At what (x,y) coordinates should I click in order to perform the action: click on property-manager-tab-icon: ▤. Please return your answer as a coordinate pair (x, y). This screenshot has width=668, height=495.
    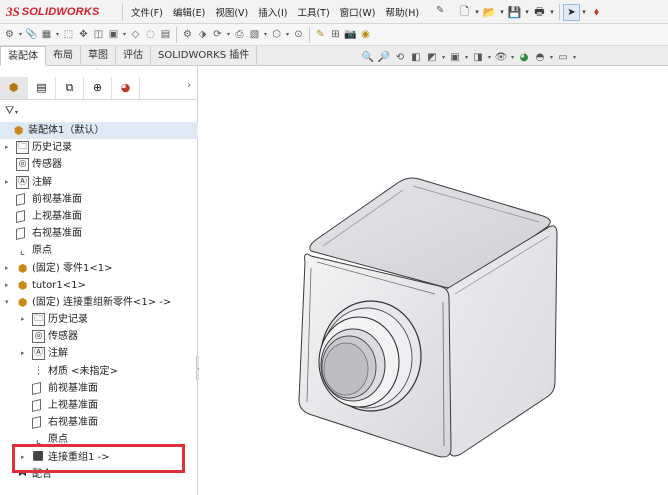
    Looking at the image, I should click on (42, 87).